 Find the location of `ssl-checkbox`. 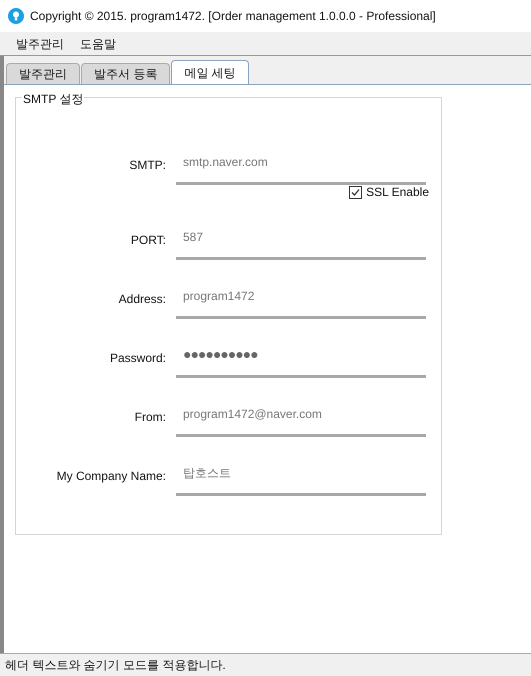

ssl-checkbox is located at coordinates (355, 192).